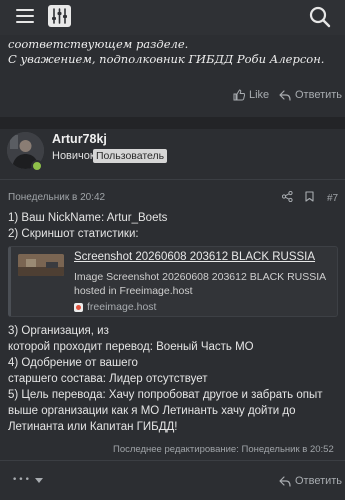 This screenshot has width=345, height=500. What do you see at coordinates (98, 44) in the screenshot?
I see `previous-post-line: соответствующем разделе.` at bounding box center [98, 44].